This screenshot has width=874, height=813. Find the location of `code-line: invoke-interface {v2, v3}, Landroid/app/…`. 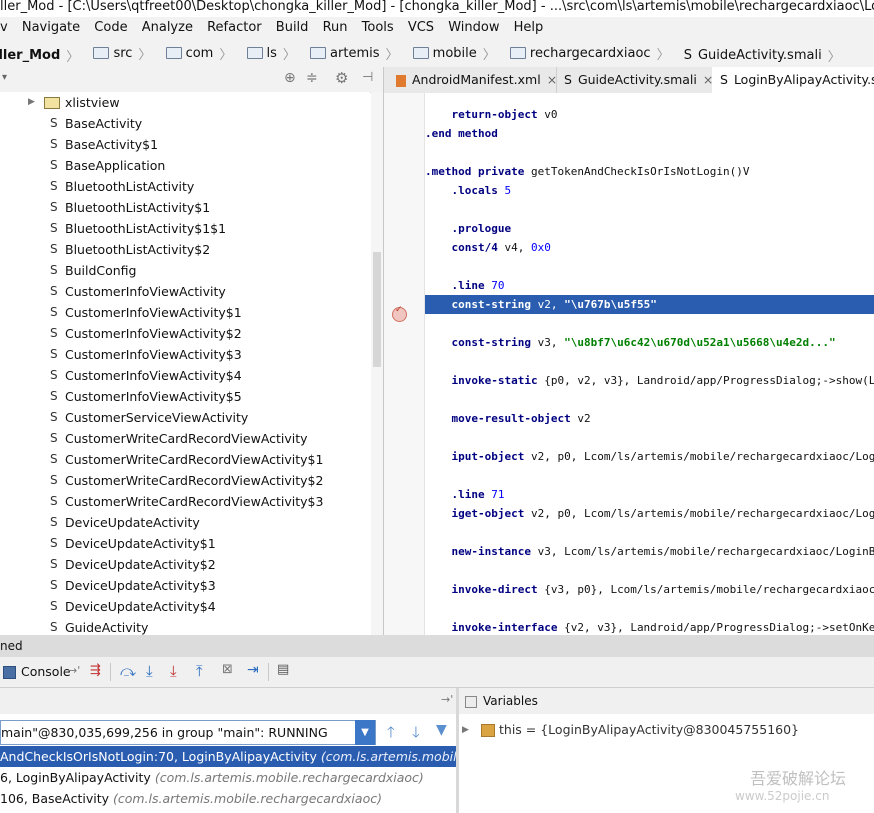

code-line: invoke-interface {v2, v3}, Landroid/app/… is located at coordinates (649, 626).